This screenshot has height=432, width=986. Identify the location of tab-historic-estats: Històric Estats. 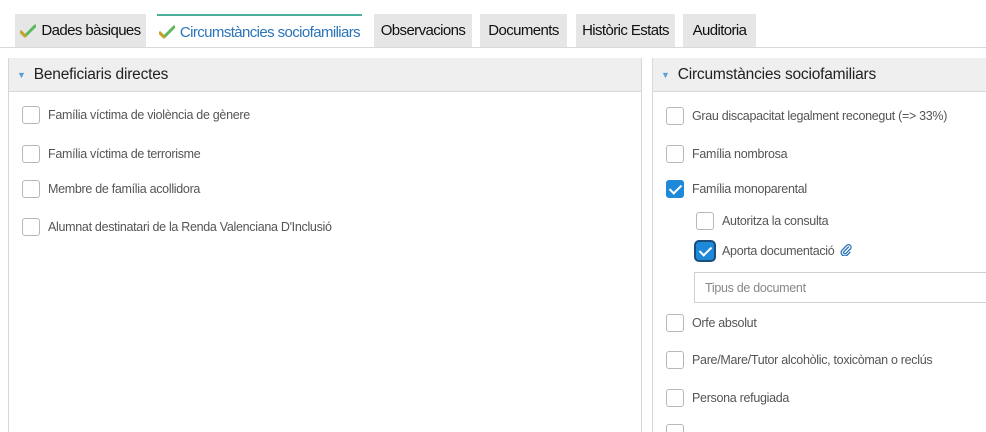
(625, 30).